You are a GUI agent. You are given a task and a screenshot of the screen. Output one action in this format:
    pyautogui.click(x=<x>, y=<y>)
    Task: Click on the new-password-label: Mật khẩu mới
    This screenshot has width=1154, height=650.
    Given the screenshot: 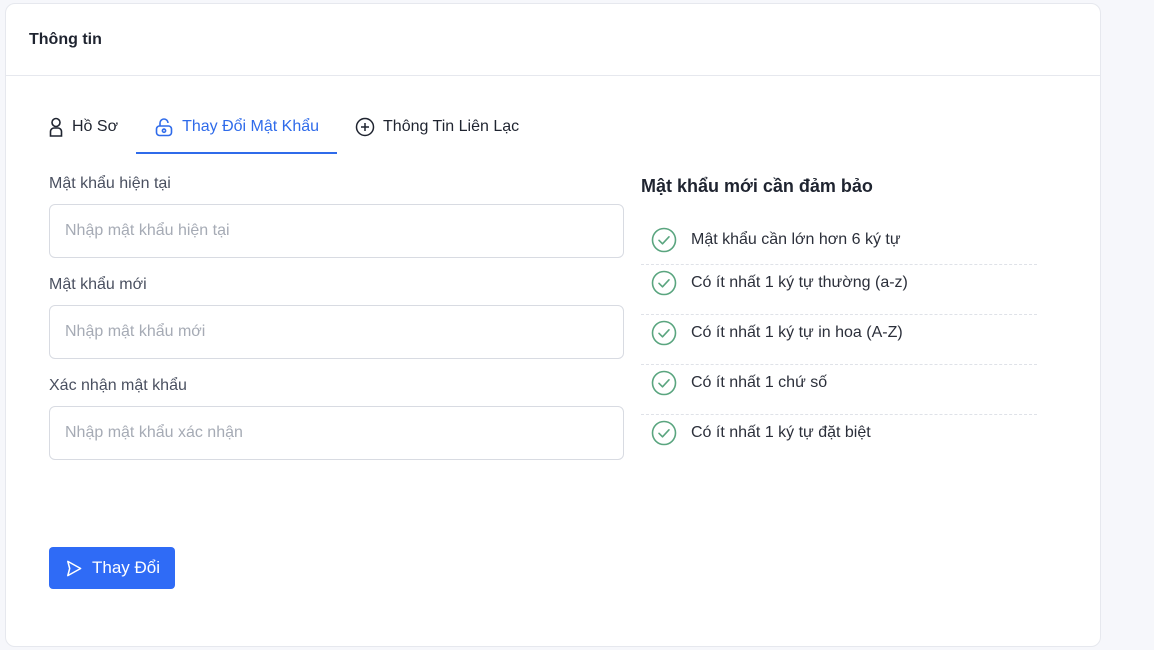 What is the action you would take?
    pyautogui.click(x=98, y=284)
    